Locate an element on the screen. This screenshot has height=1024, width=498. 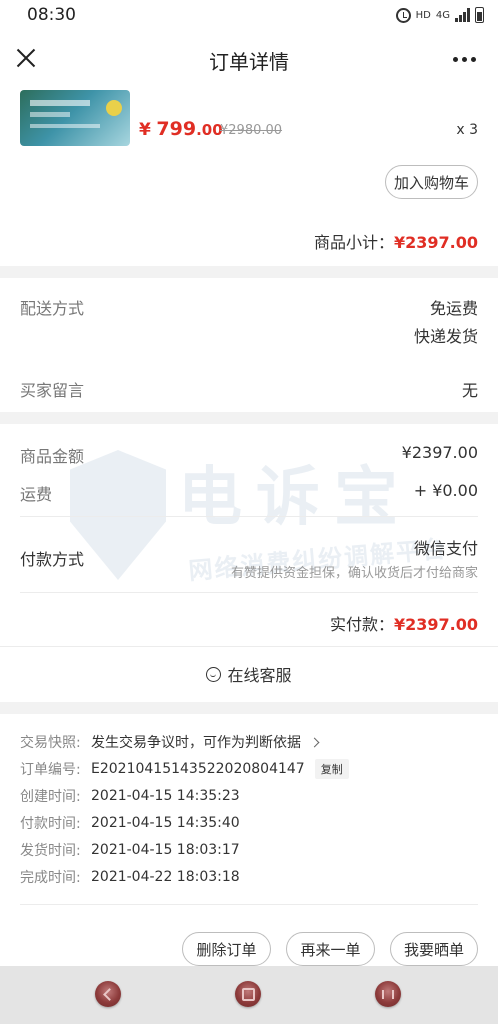
network-indicator: 4G is located at coordinates (442, 15).